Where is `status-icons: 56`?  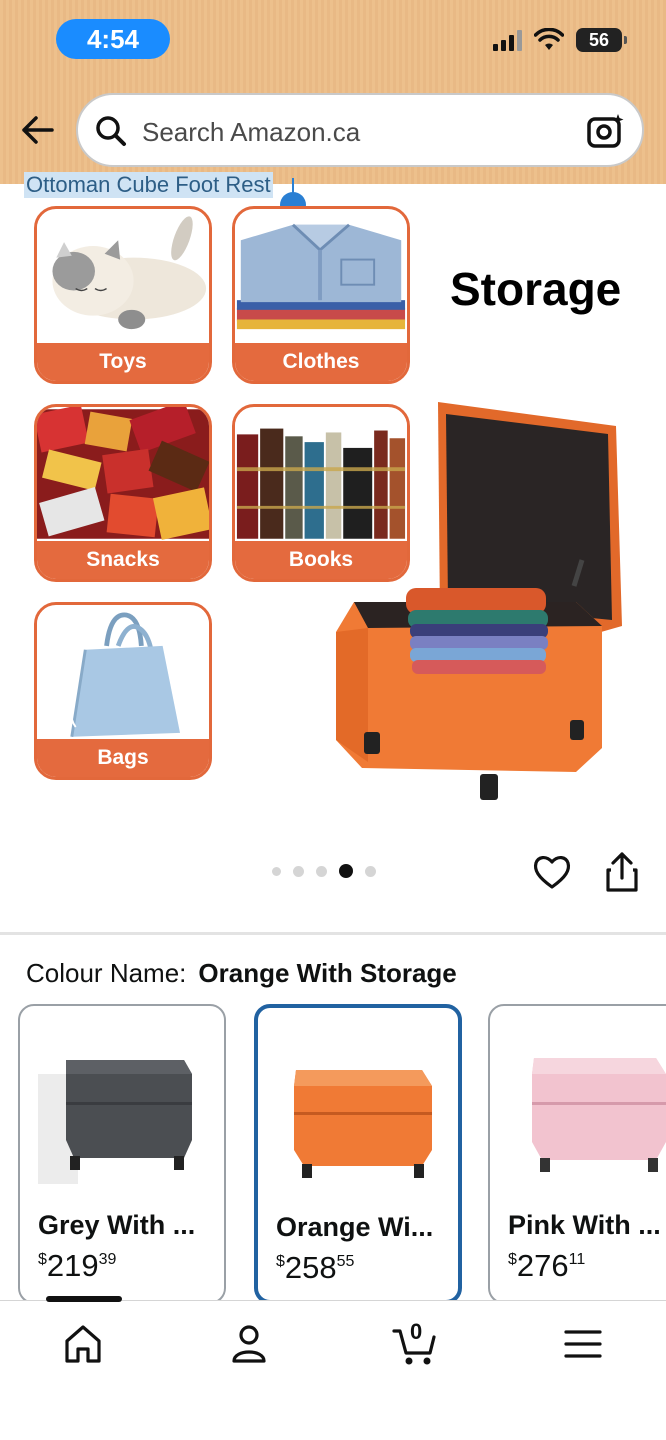 status-icons: 56 is located at coordinates (560, 40).